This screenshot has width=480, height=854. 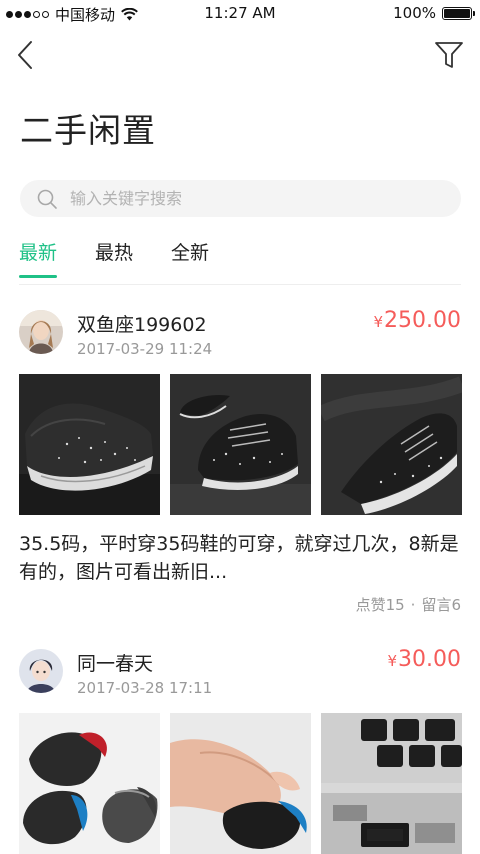 I want to click on post-time: 2017-03-28 17:11, so click(x=145, y=688).